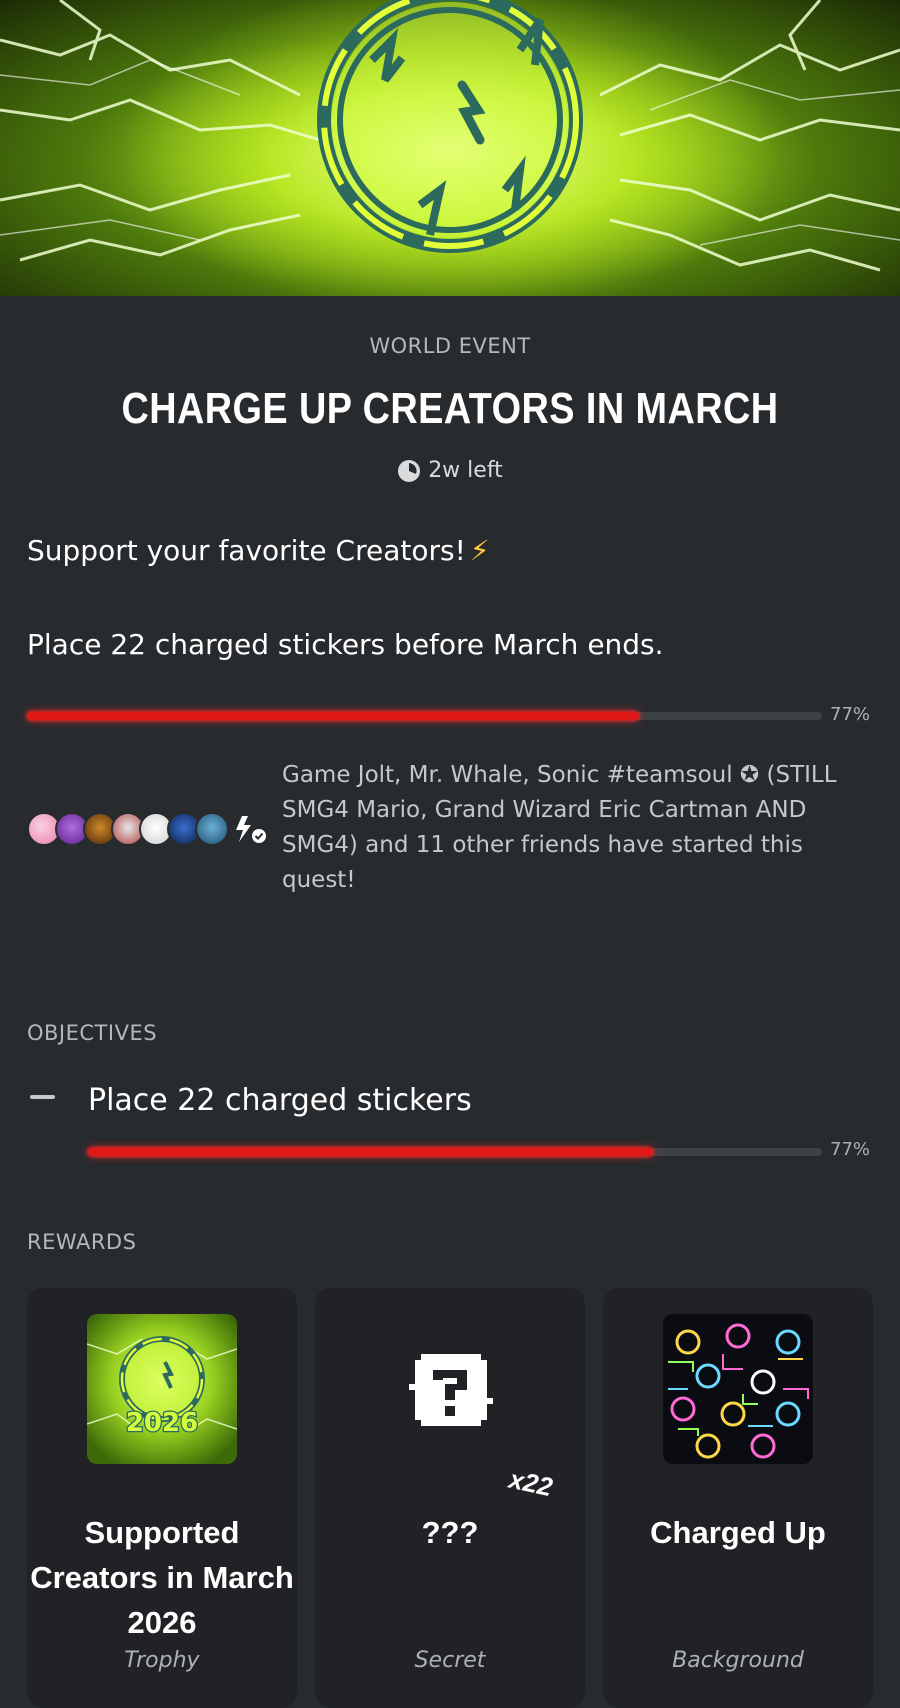 Image resolution: width=900 pixels, height=1708 pixels. I want to click on trophy-emblem-icon: 2026, so click(162, 1387).